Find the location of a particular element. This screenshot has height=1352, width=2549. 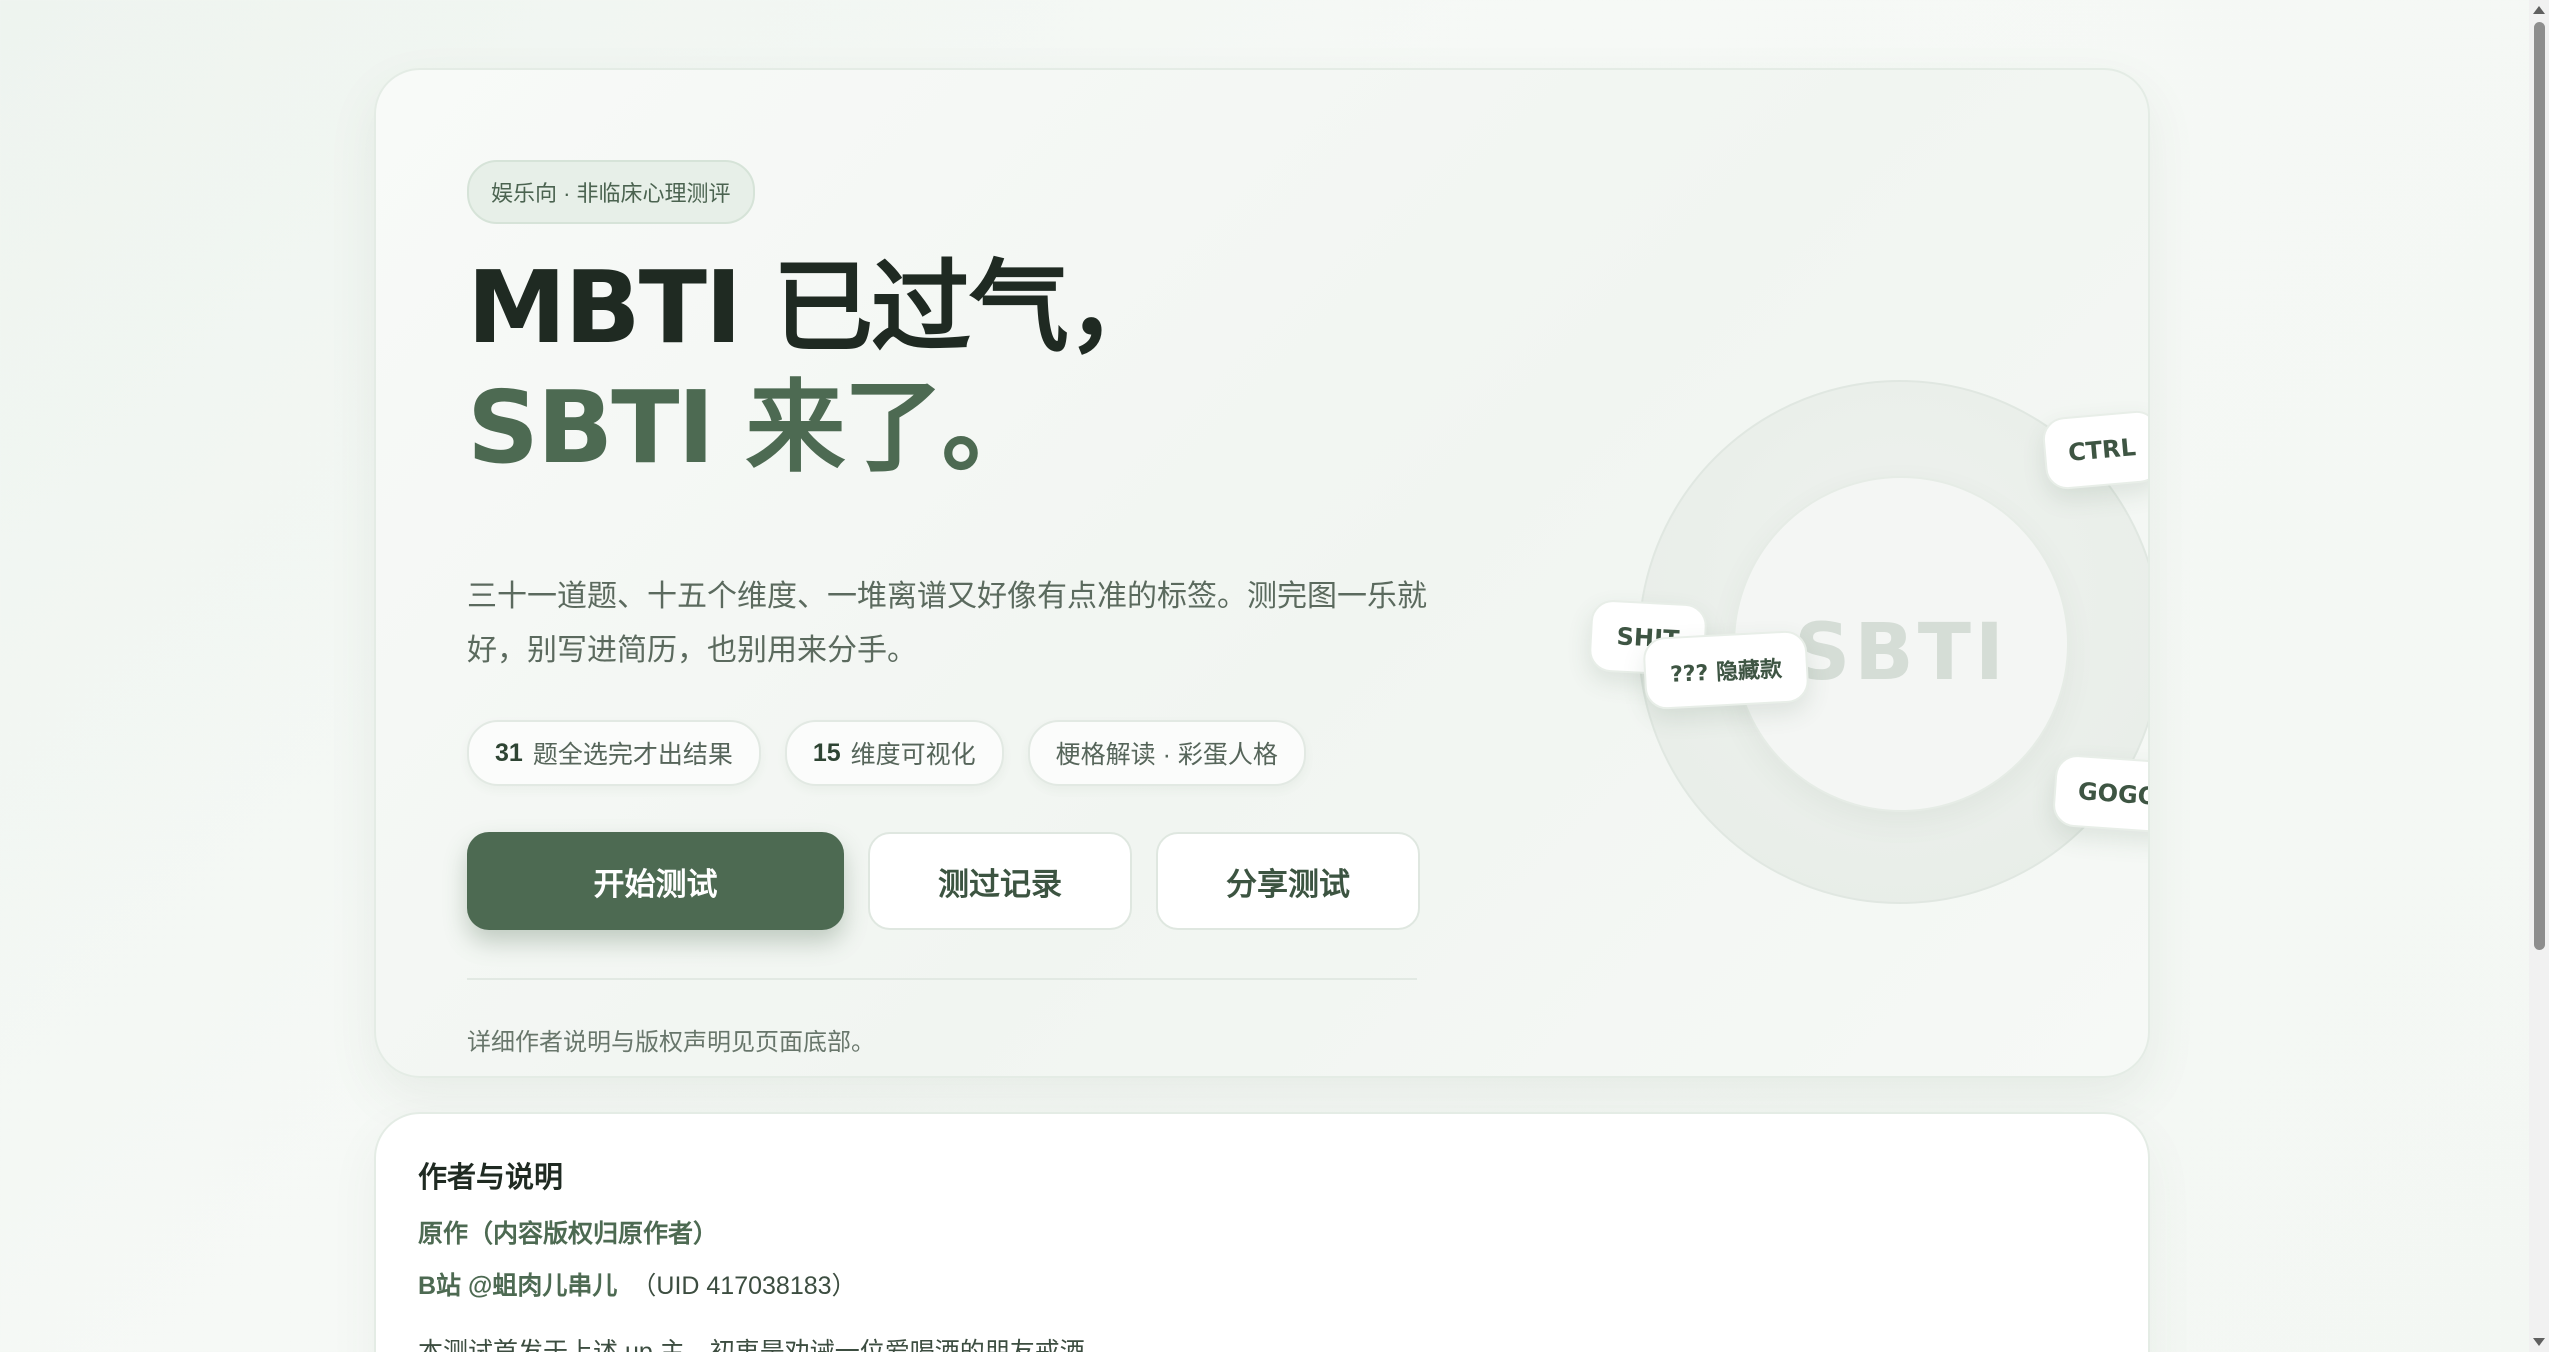

author-credit: B站 @蛆肉儿串儿 （UID 417038183） is located at coordinates (637, 1284).